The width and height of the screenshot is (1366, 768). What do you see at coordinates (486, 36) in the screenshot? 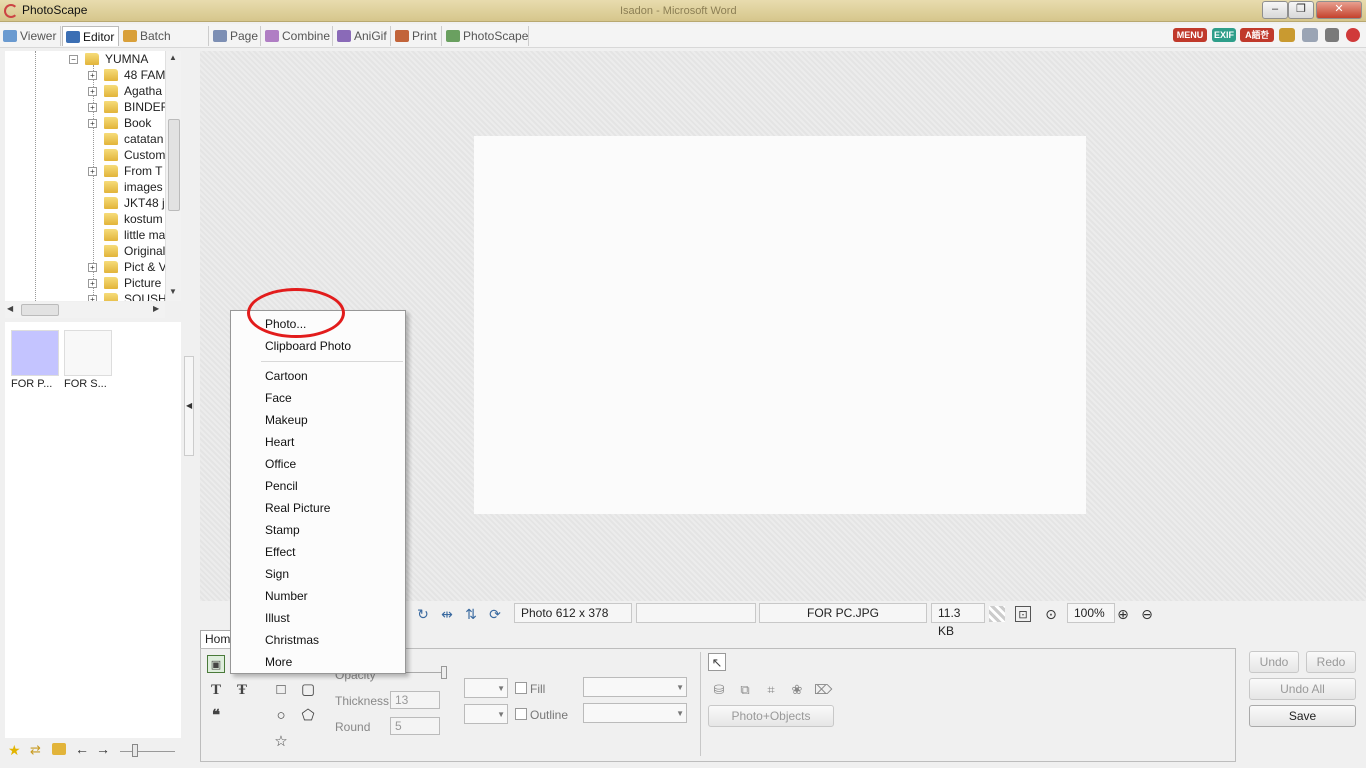
I see `tab-photoscape: PhotoScape` at bounding box center [486, 36].